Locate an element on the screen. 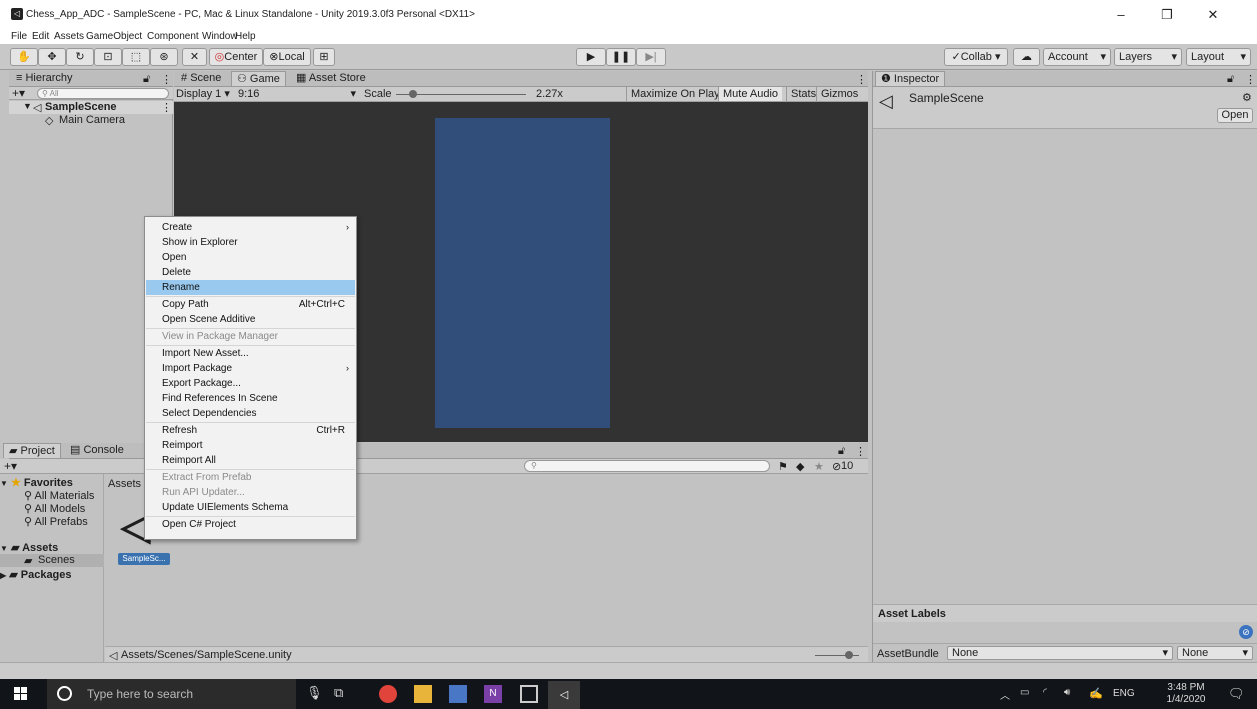  context-menu-item: Rename is located at coordinates (250, 287).